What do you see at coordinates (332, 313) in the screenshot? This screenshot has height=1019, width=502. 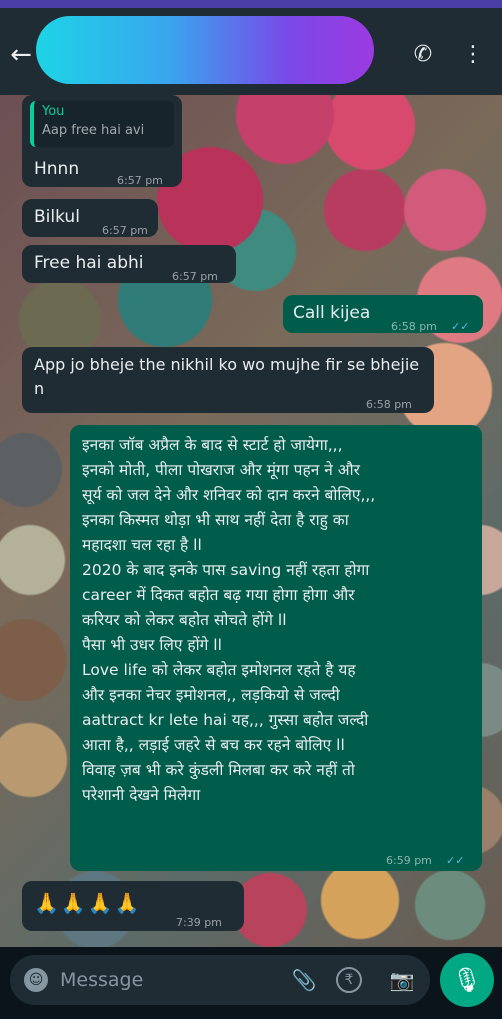 I see `message-text: Call kijea` at bounding box center [332, 313].